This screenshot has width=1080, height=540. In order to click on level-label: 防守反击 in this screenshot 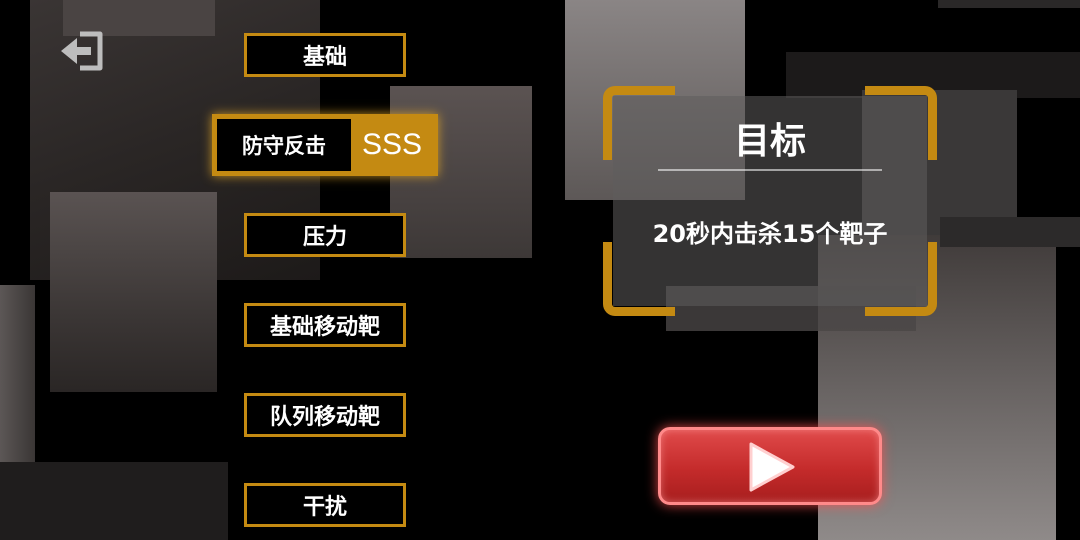, I will do `click(284, 145)`.